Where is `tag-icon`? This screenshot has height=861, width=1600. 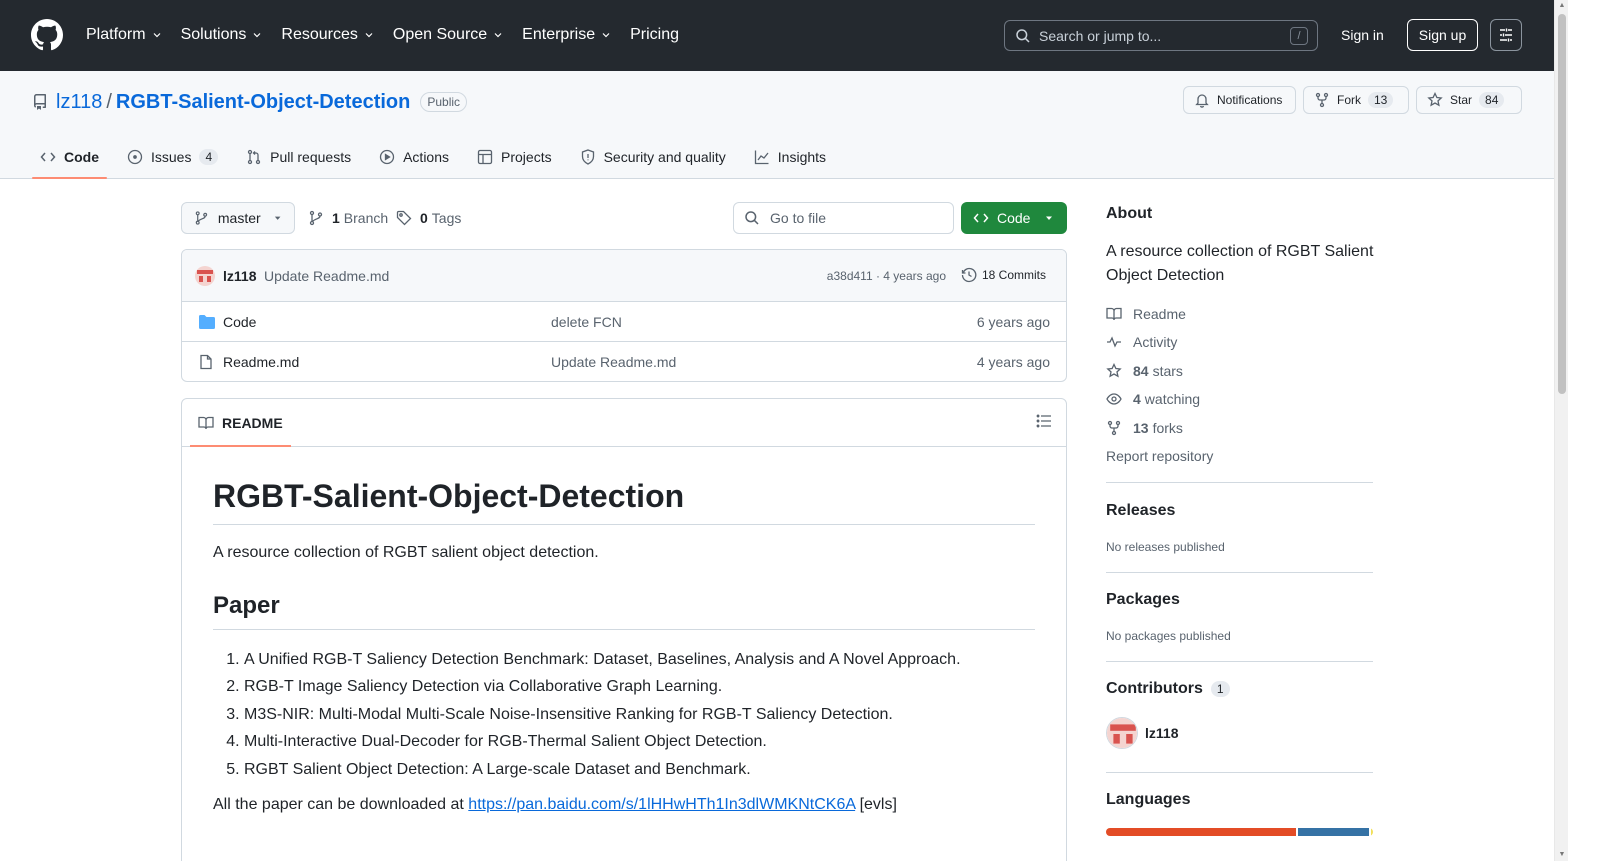 tag-icon is located at coordinates (404, 218).